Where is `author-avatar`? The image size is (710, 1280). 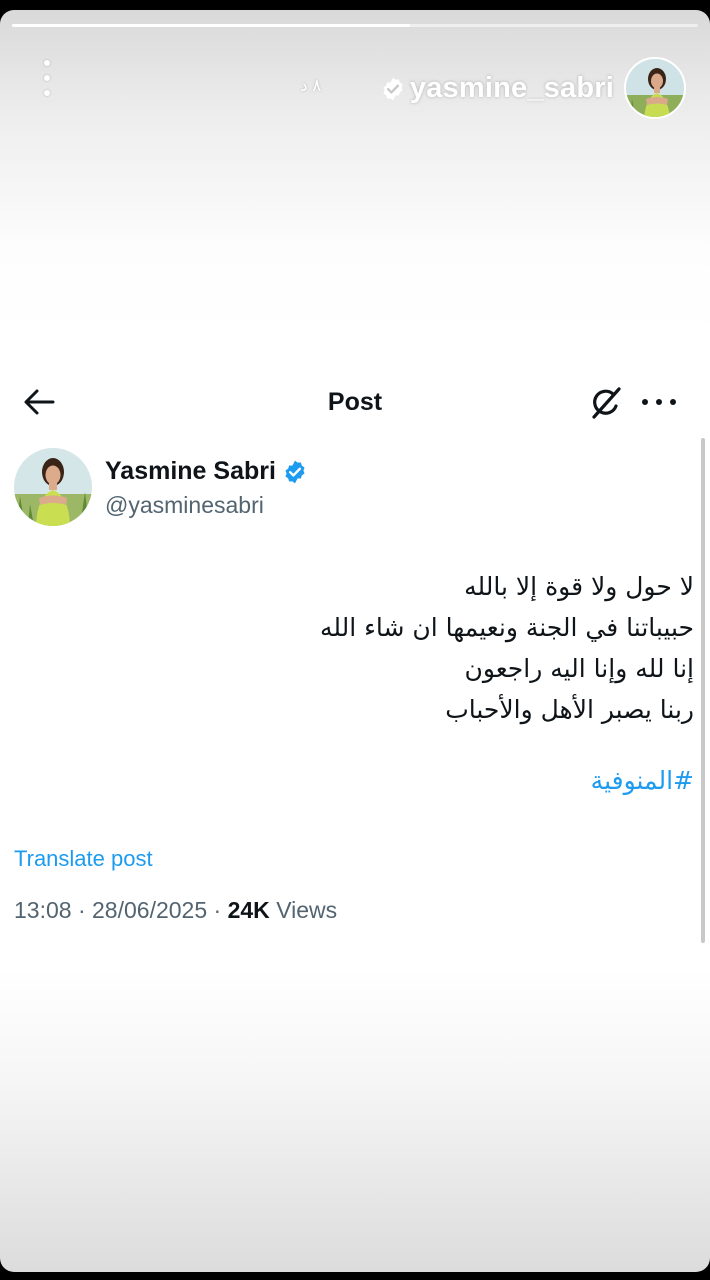
author-avatar is located at coordinates (53, 487).